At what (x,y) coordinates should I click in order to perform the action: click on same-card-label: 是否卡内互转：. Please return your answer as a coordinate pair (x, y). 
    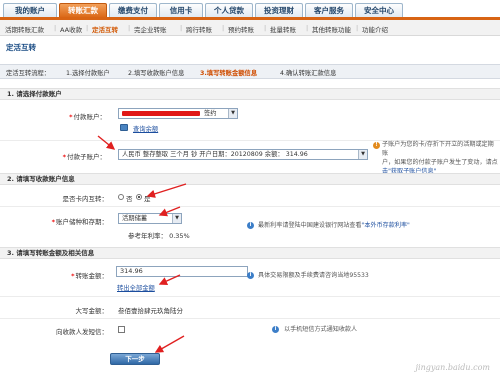
    Looking at the image, I should click on (85, 199).